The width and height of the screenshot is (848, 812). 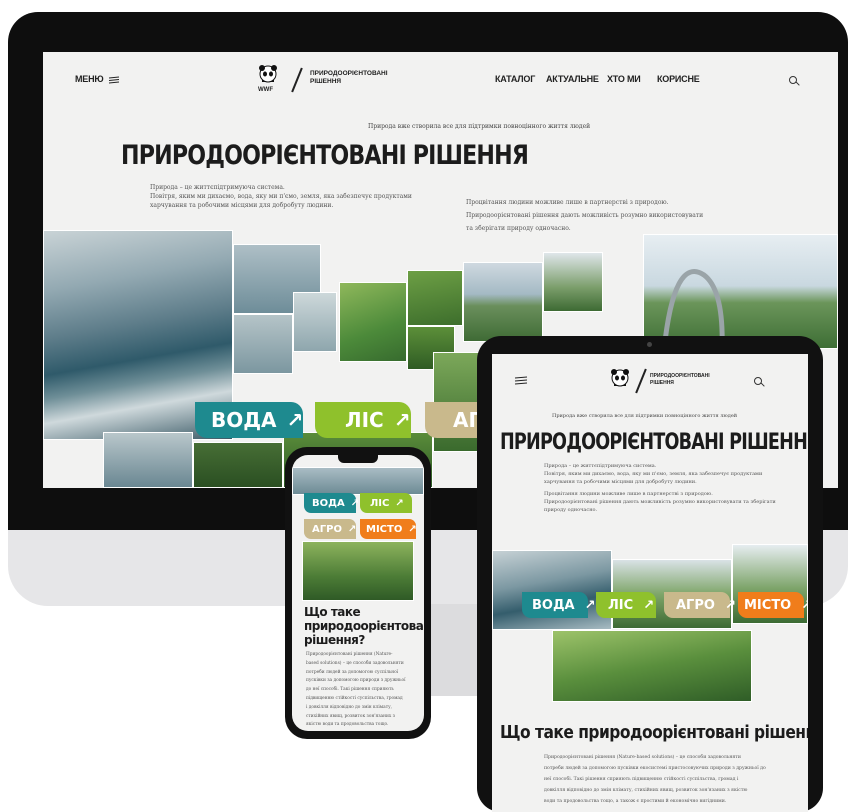 What do you see at coordinates (349, 654) in the screenshot?
I see `phone-text-line: Природоорієнтовані рішення (Nature-` at bounding box center [349, 654].